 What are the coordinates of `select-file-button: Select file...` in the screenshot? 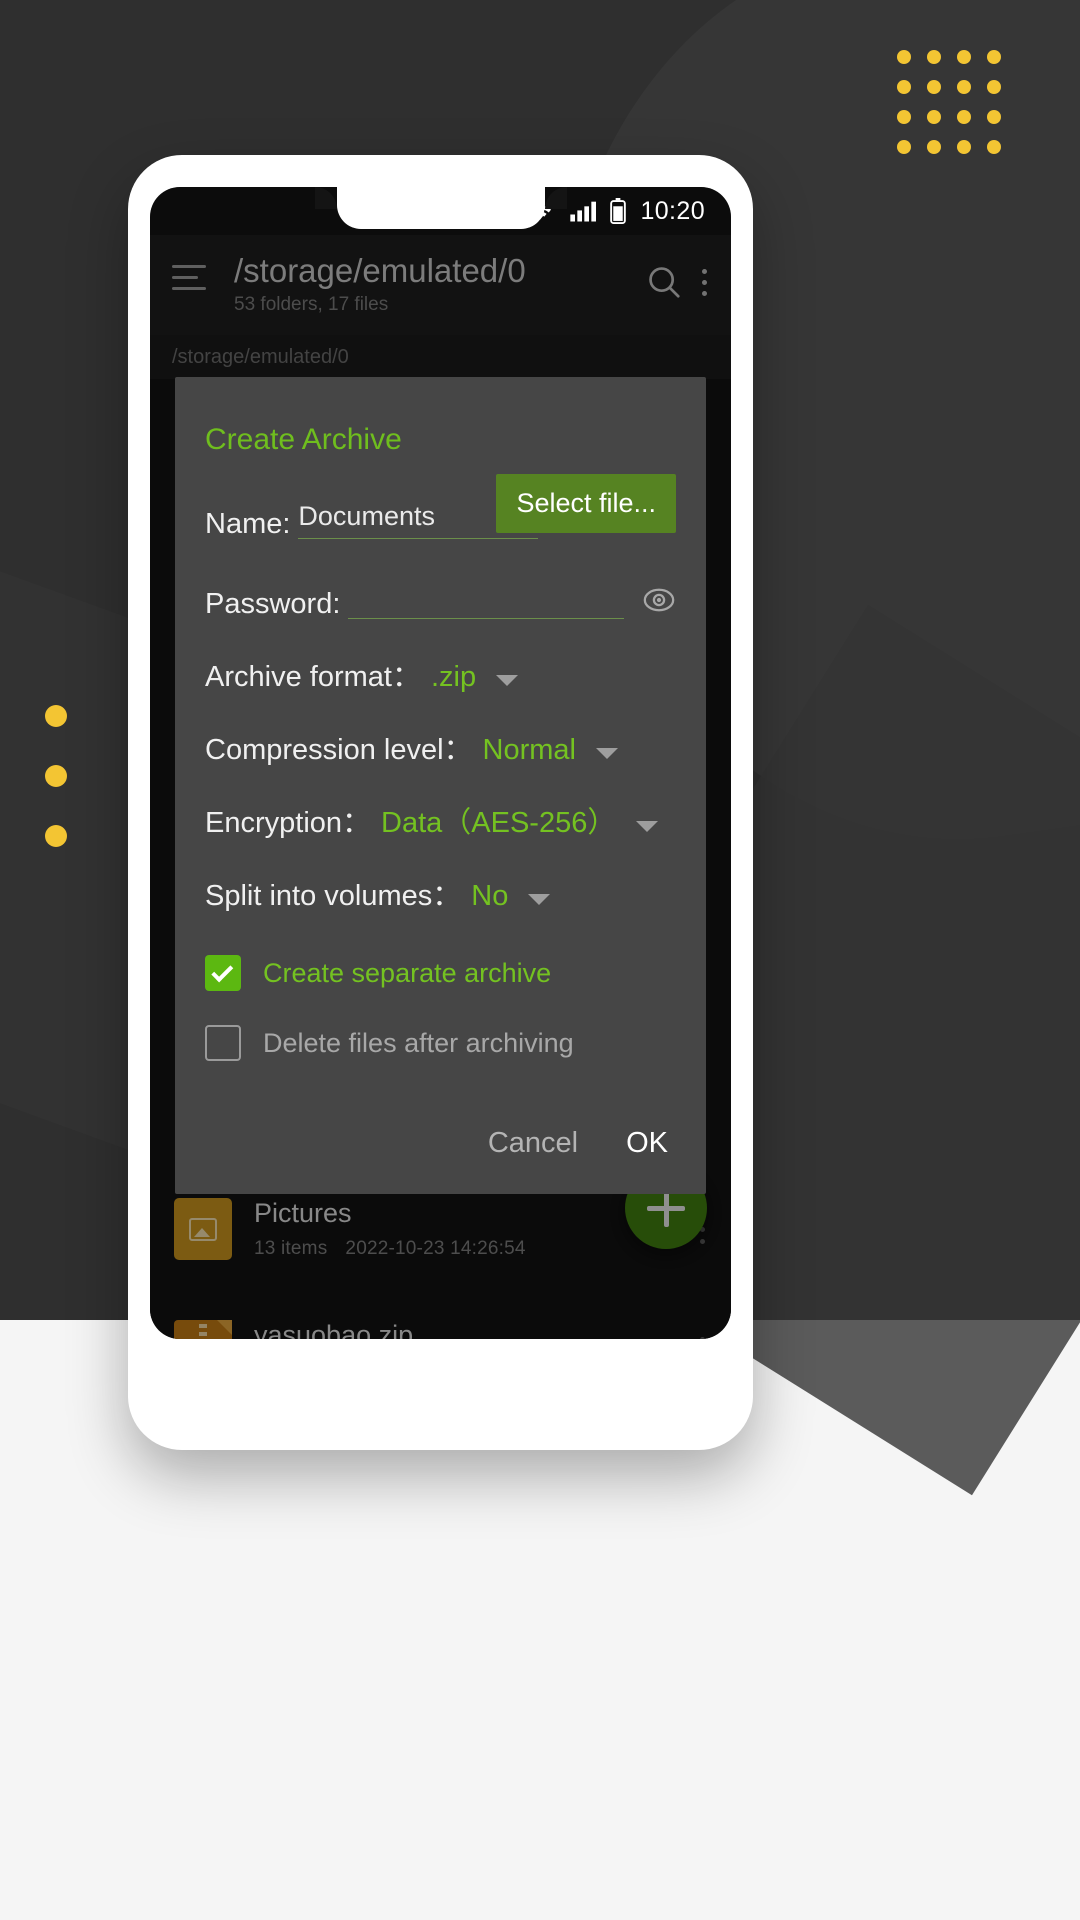 It's located at (586, 503).